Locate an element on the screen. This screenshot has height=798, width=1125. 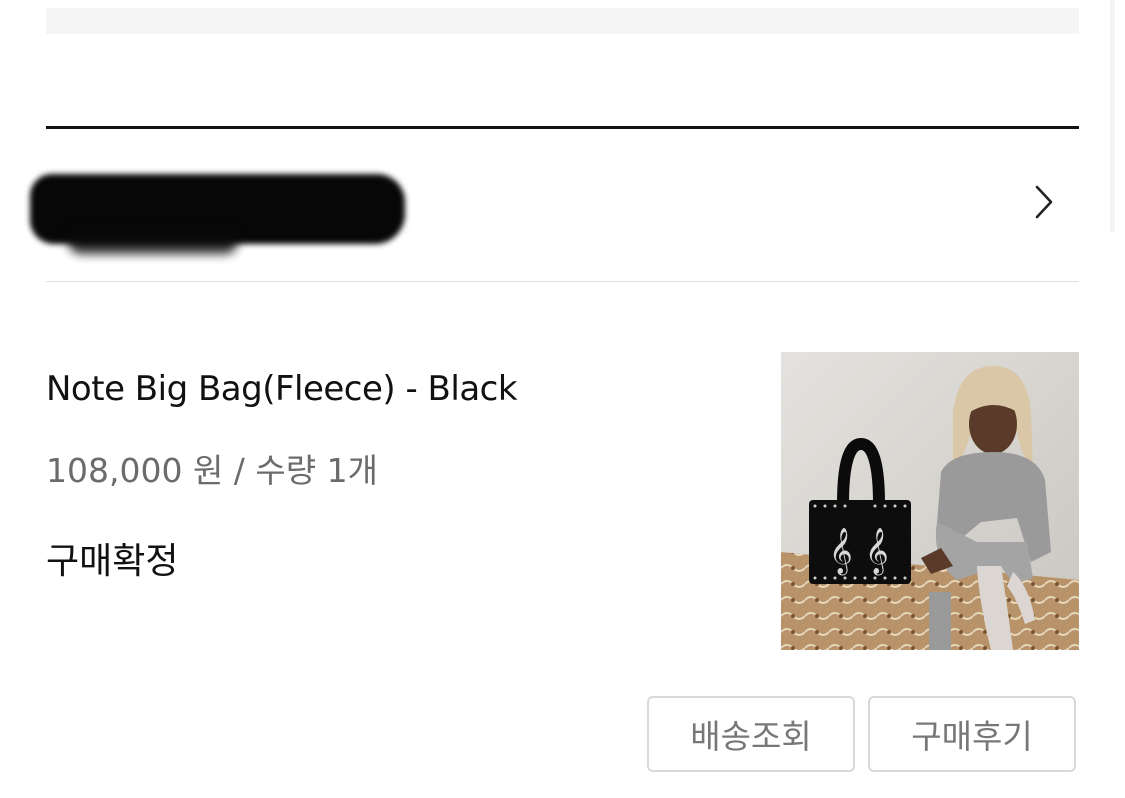
order-status: 구매확정 is located at coordinates (112, 561).